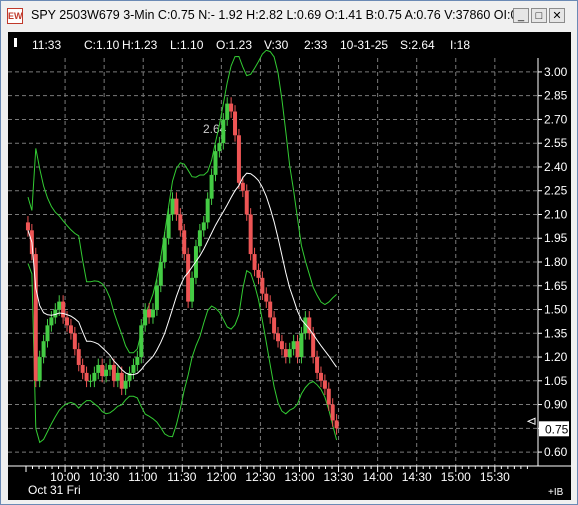 The image size is (578, 505). What do you see at coordinates (556, 357) in the screenshot?
I see `y-tick-label: 1.20` at bounding box center [556, 357].